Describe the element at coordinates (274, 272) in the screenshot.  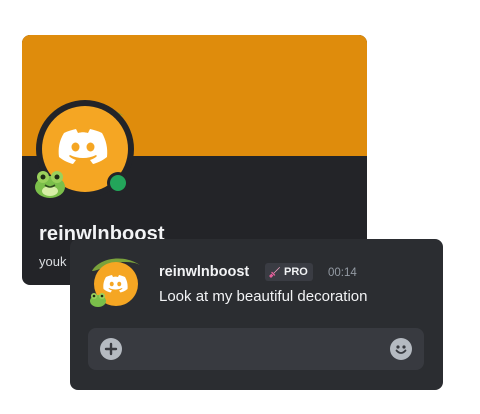
I see `pink-sword-icon` at that location.